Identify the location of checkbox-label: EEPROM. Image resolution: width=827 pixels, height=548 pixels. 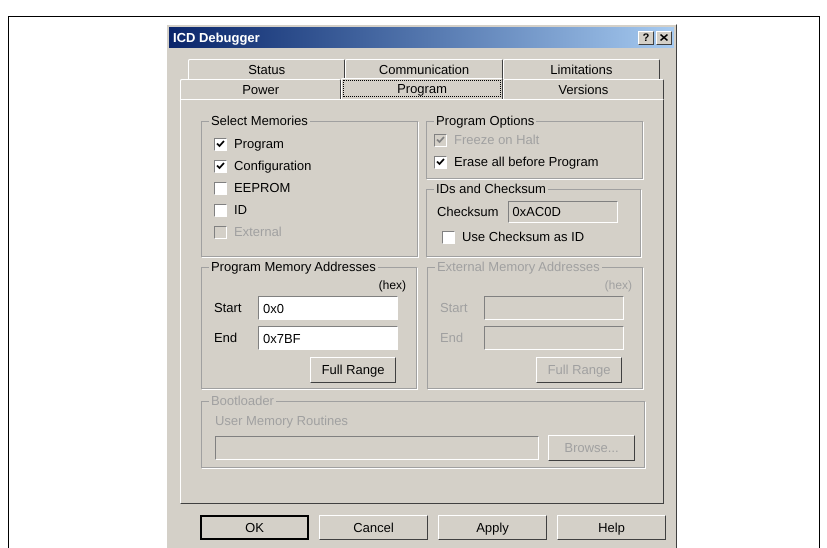
(262, 188).